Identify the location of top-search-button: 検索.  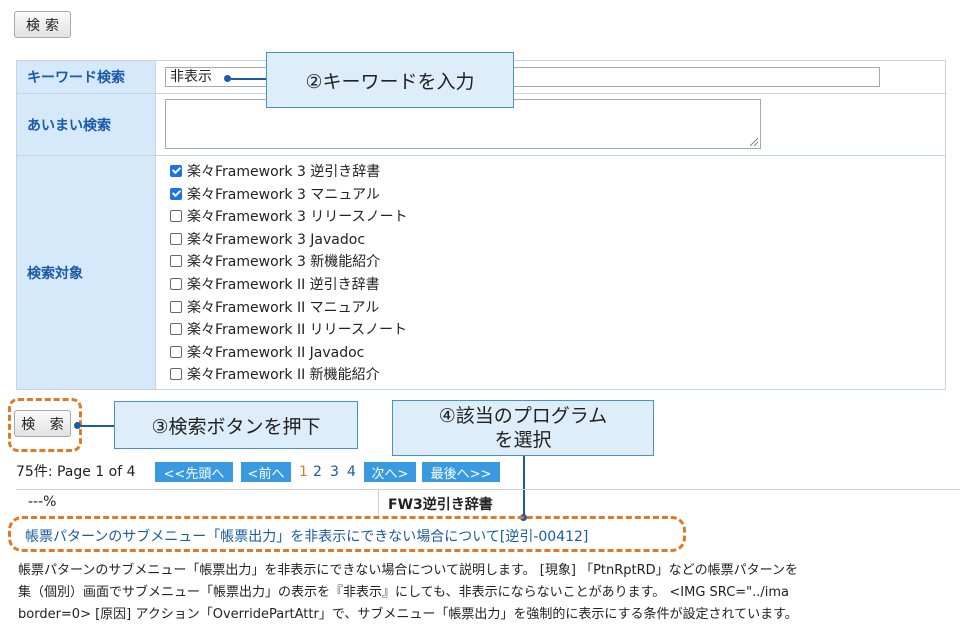
(42, 24).